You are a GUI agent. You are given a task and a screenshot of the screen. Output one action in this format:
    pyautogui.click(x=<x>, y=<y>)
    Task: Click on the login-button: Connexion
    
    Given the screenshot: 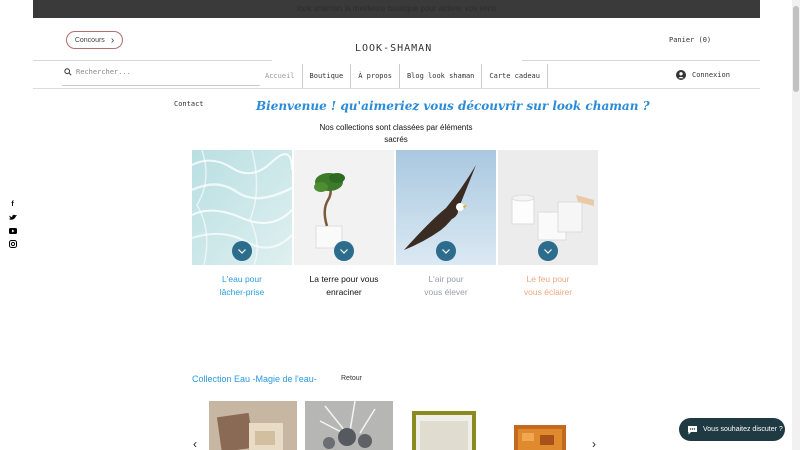 What is the action you would take?
    pyautogui.click(x=703, y=75)
    